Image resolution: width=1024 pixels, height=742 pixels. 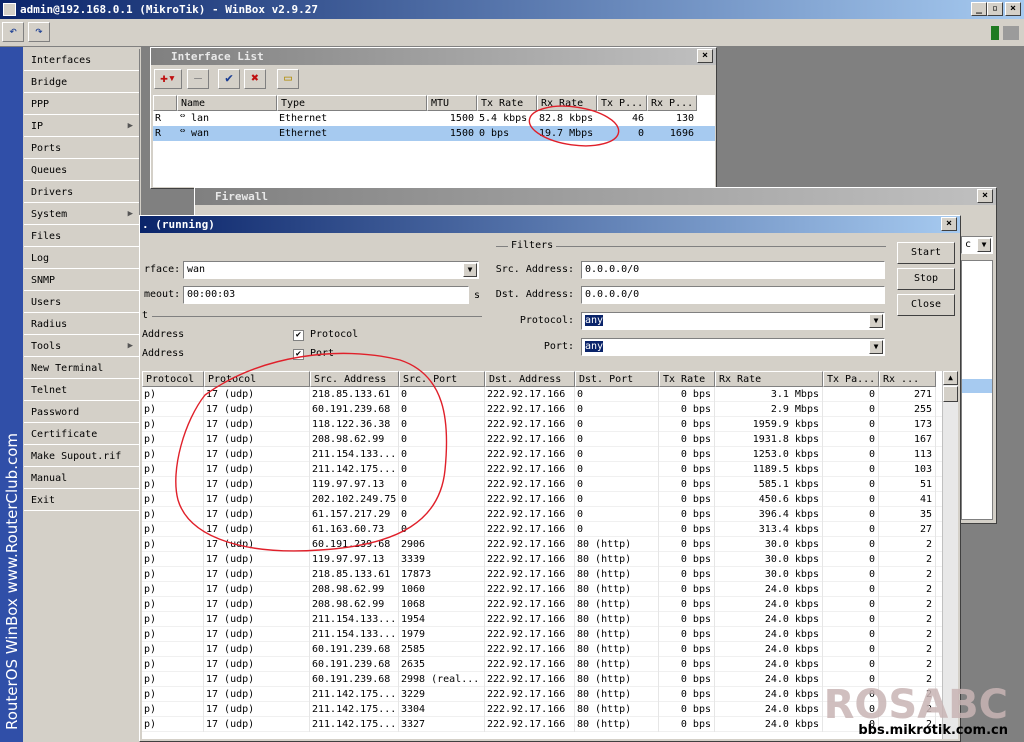 I want to click on annotation-circle-rx-rate, so click(x=574, y=126).